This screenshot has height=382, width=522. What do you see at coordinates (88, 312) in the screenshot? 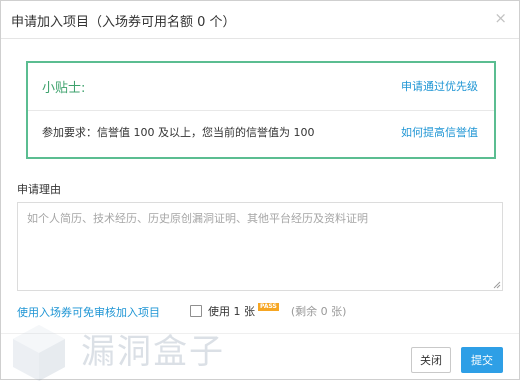
I see `ticket-info-link: 使用入场券可免审核加入项目` at bounding box center [88, 312].